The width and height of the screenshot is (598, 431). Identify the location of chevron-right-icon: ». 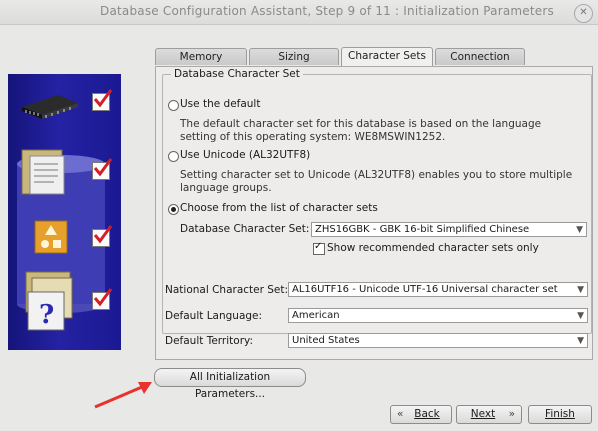
(511, 414).